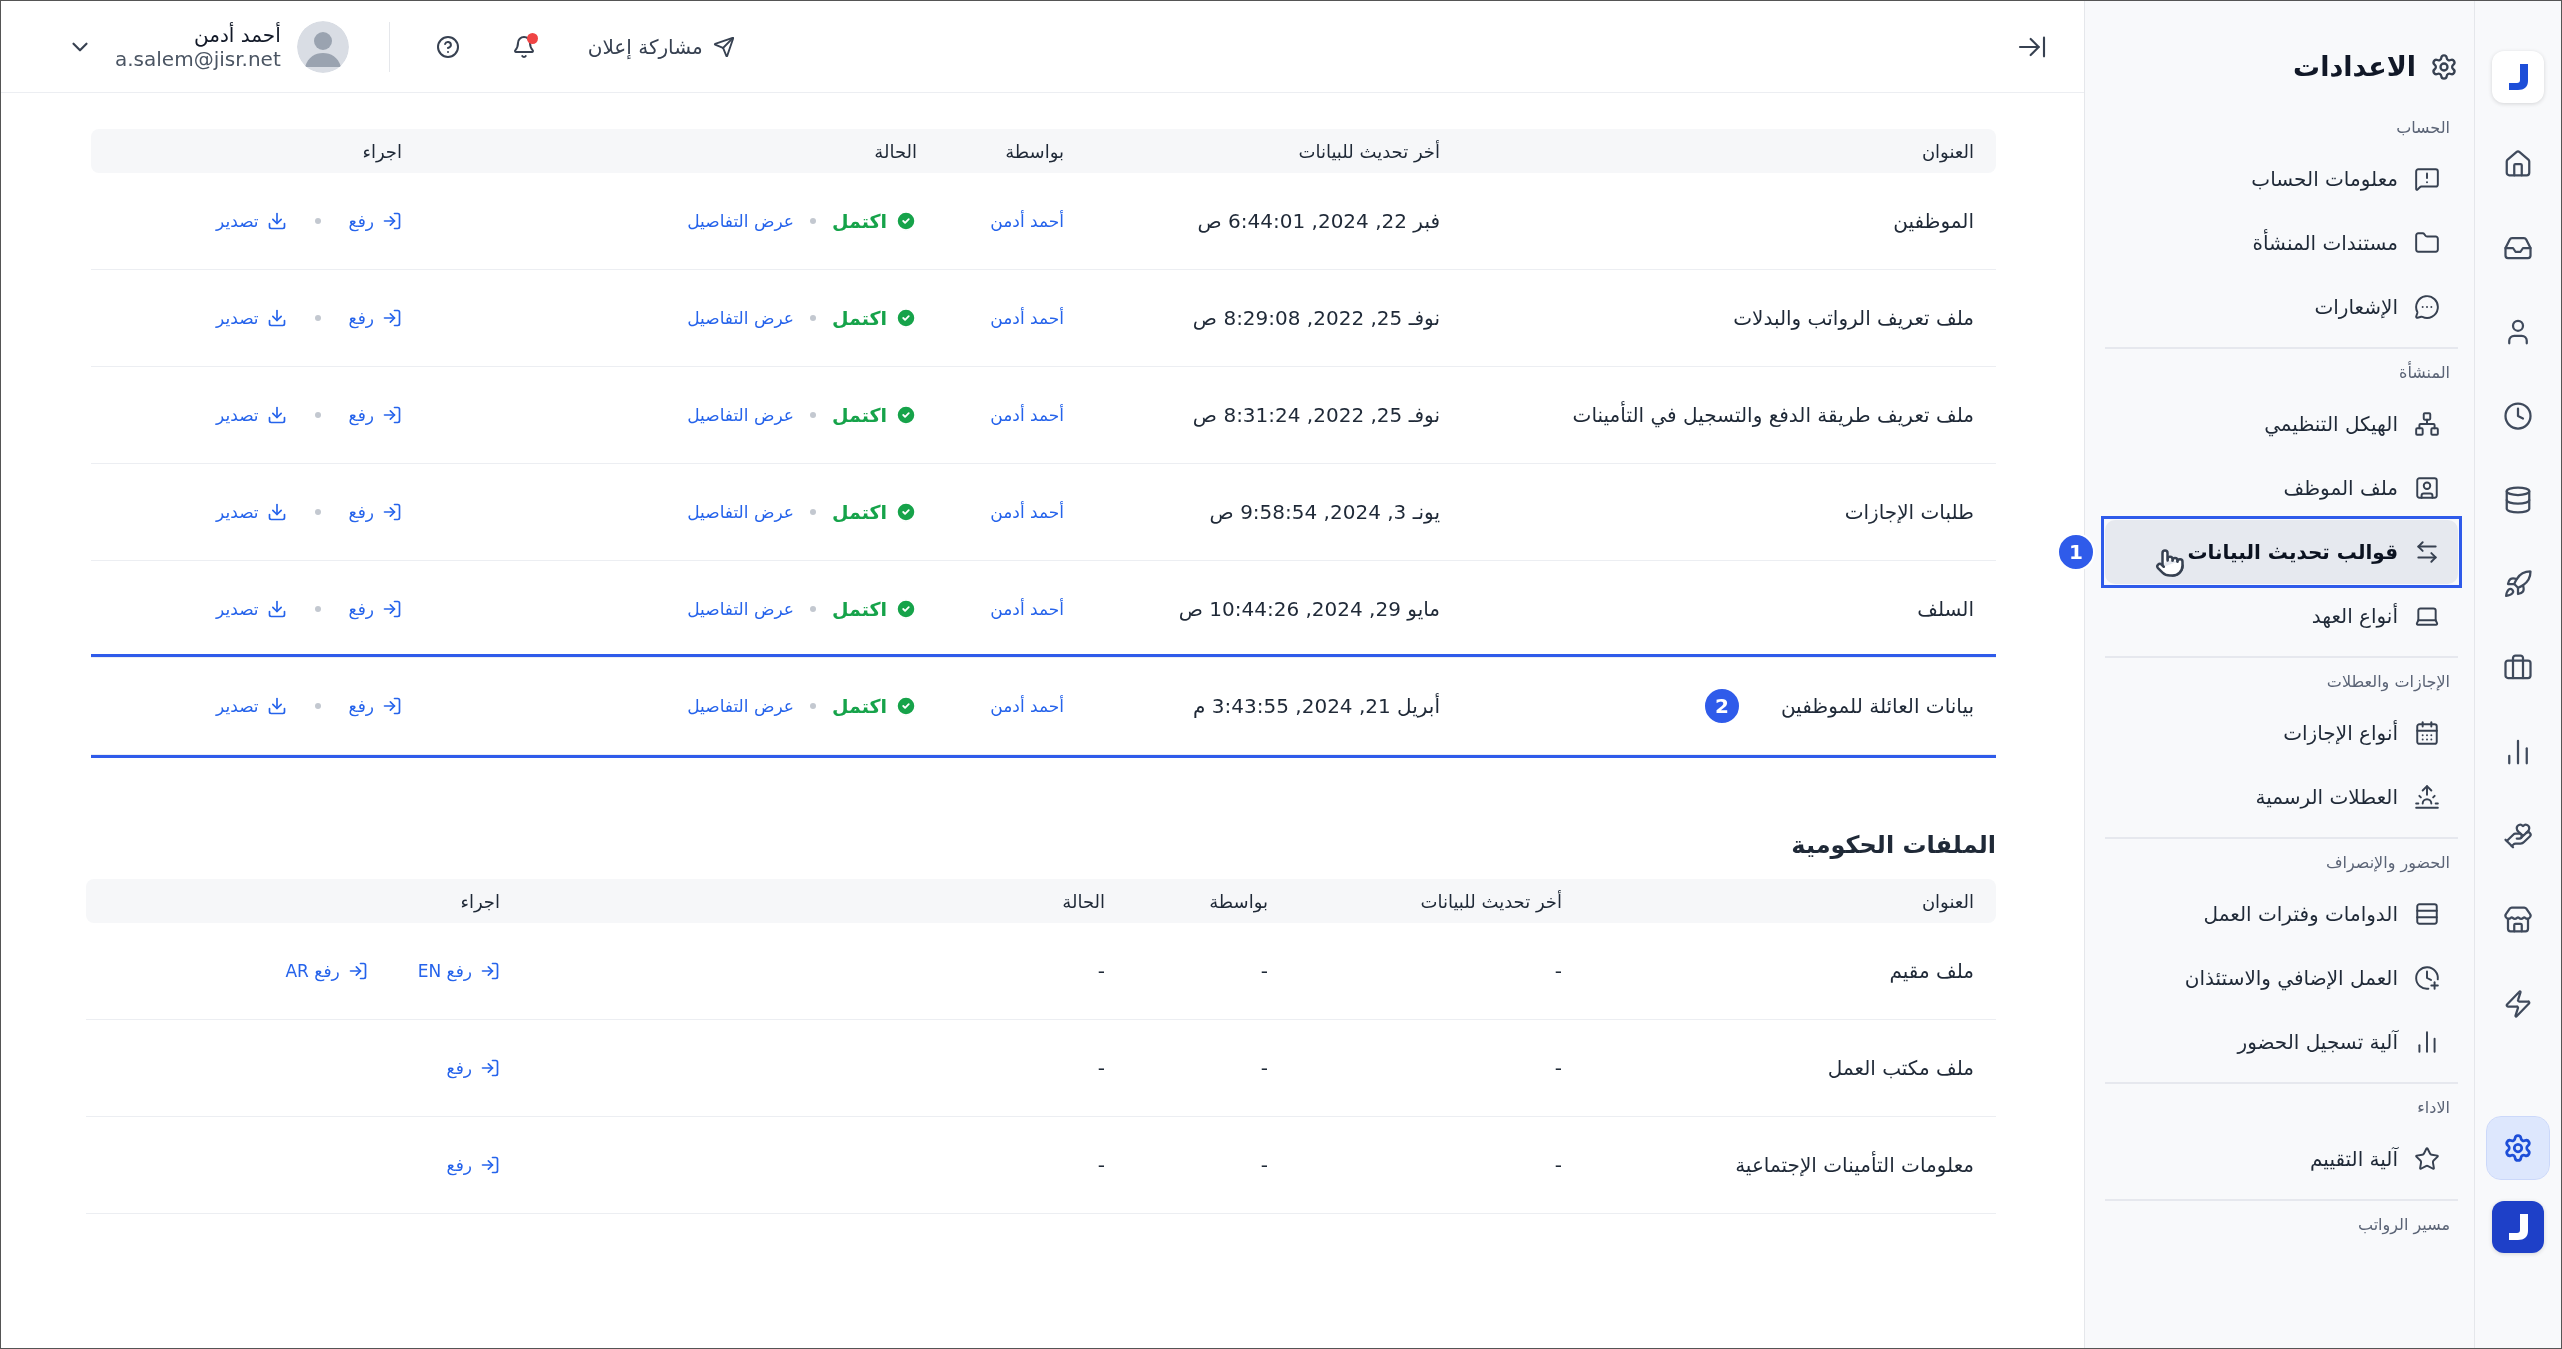 The width and height of the screenshot is (2562, 1349). What do you see at coordinates (1773, 415) in the screenshot?
I see `table-cell: ملف تعريف طريقة الدفع والتسجيل في التأمينات` at bounding box center [1773, 415].